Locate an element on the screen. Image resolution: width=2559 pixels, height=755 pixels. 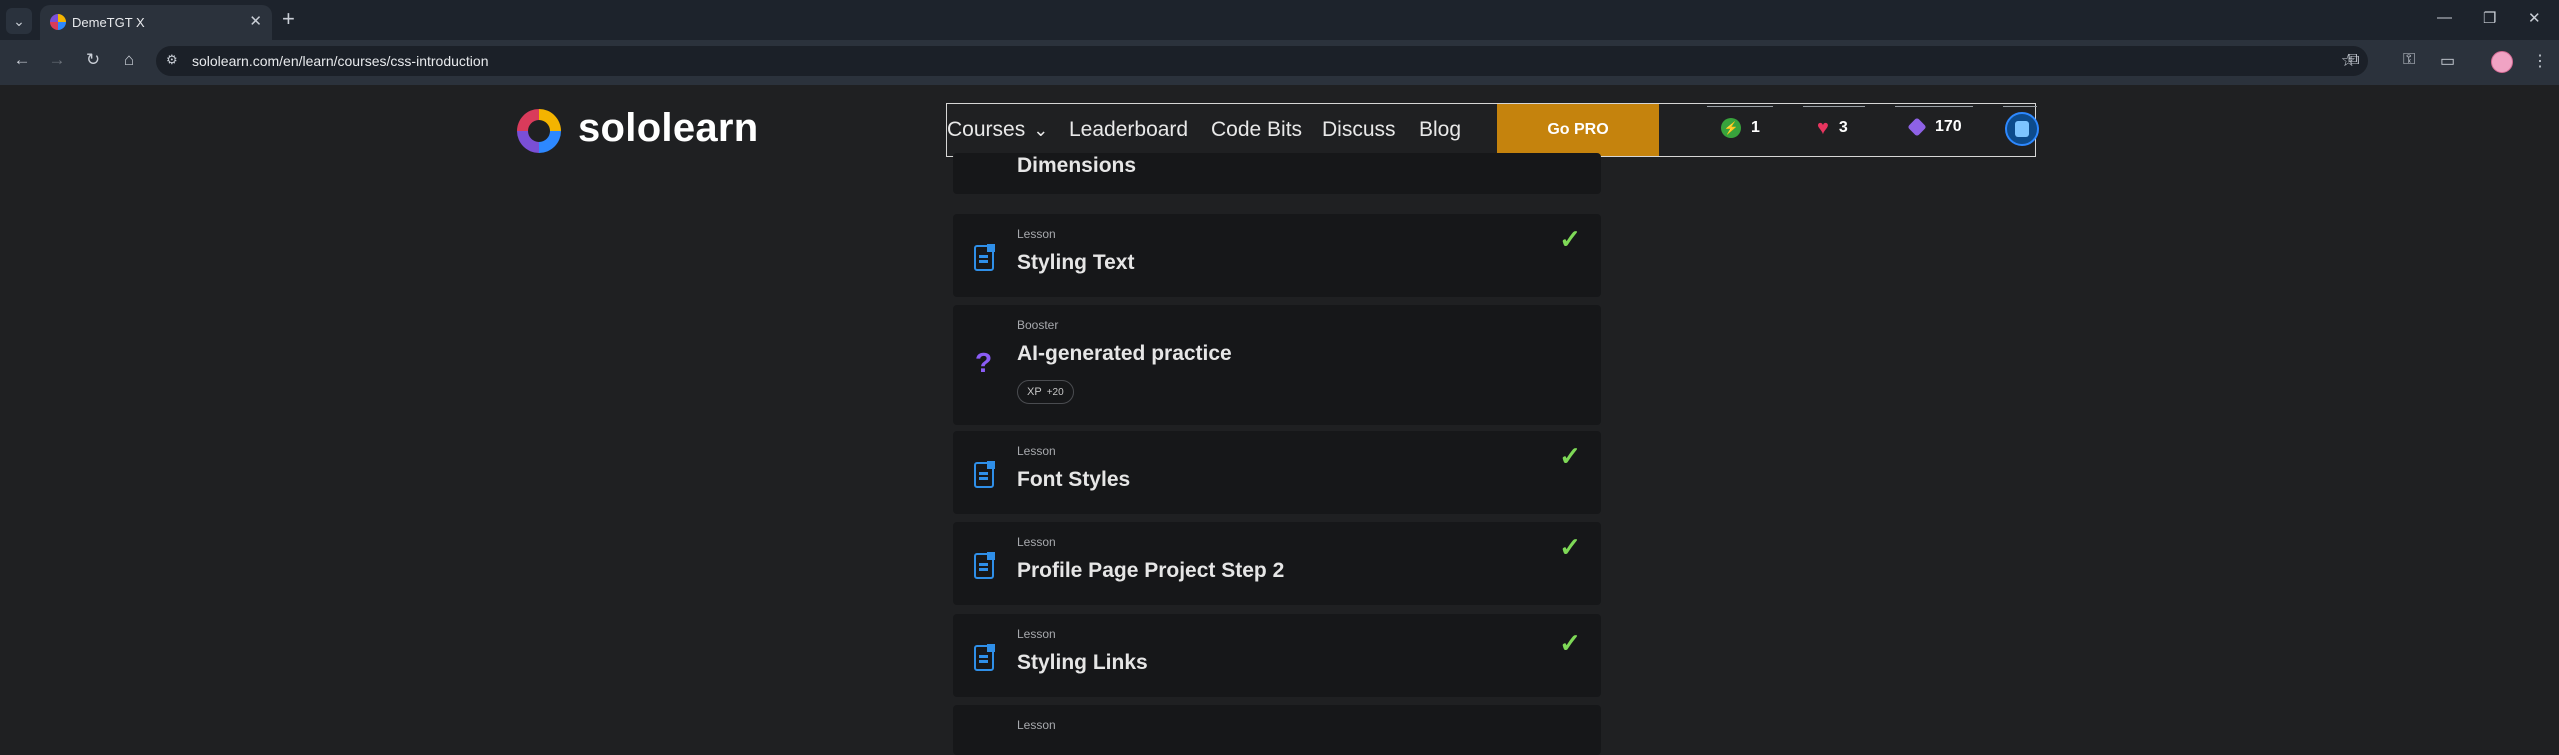
heart-icon: ♥ is located at coordinates (1823, 128).